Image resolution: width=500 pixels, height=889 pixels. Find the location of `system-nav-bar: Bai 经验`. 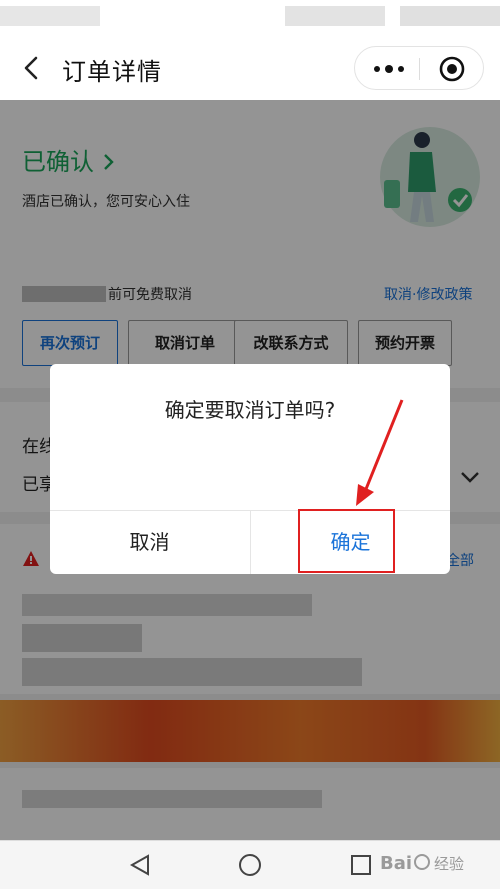

system-nav-bar: Bai 经验 is located at coordinates (250, 864).